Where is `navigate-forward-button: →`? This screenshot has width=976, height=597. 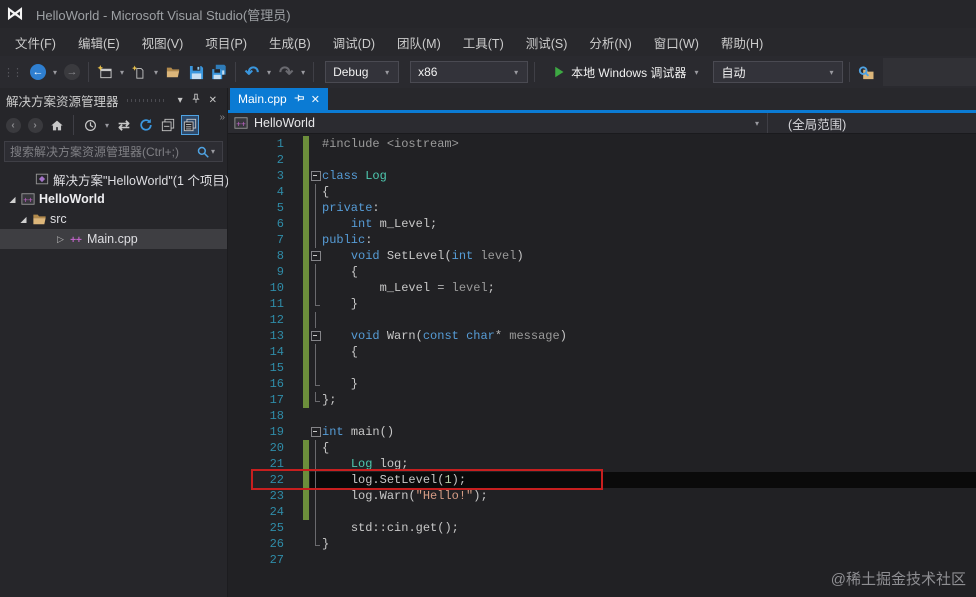
navigate-forward-button: → is located at coordinates (72, 72).